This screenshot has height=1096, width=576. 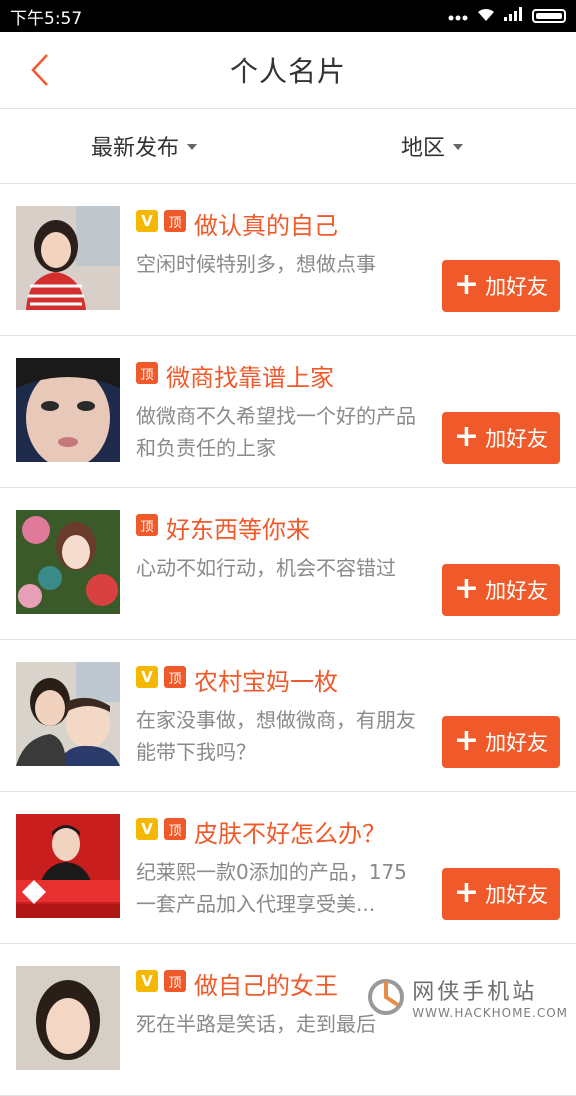 I want to click on page-title: 个人名片, so click(x=287, y=71).